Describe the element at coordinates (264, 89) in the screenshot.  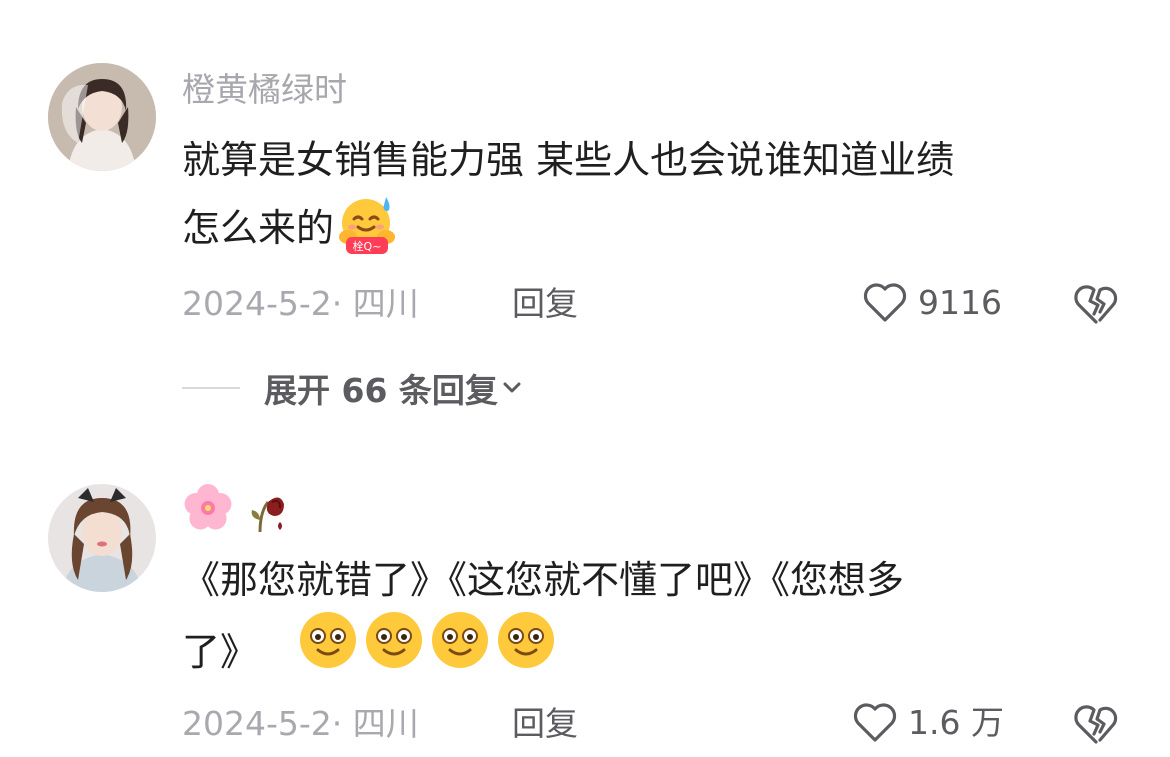
I see `username: 橙黄橘绿时` at that location.